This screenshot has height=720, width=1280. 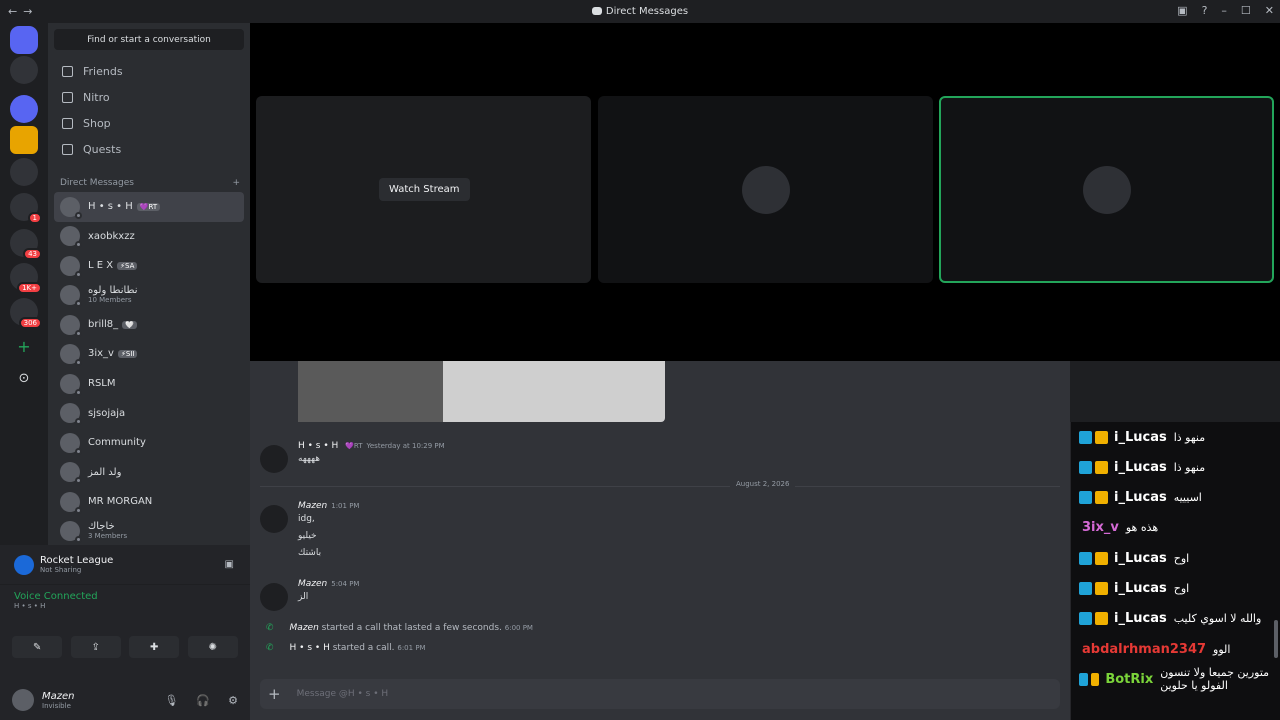 What do you see at coordinates (149, 414) in the screenshot?
I see `dm-item: sjsojaja` at bounding box center [149, 414].